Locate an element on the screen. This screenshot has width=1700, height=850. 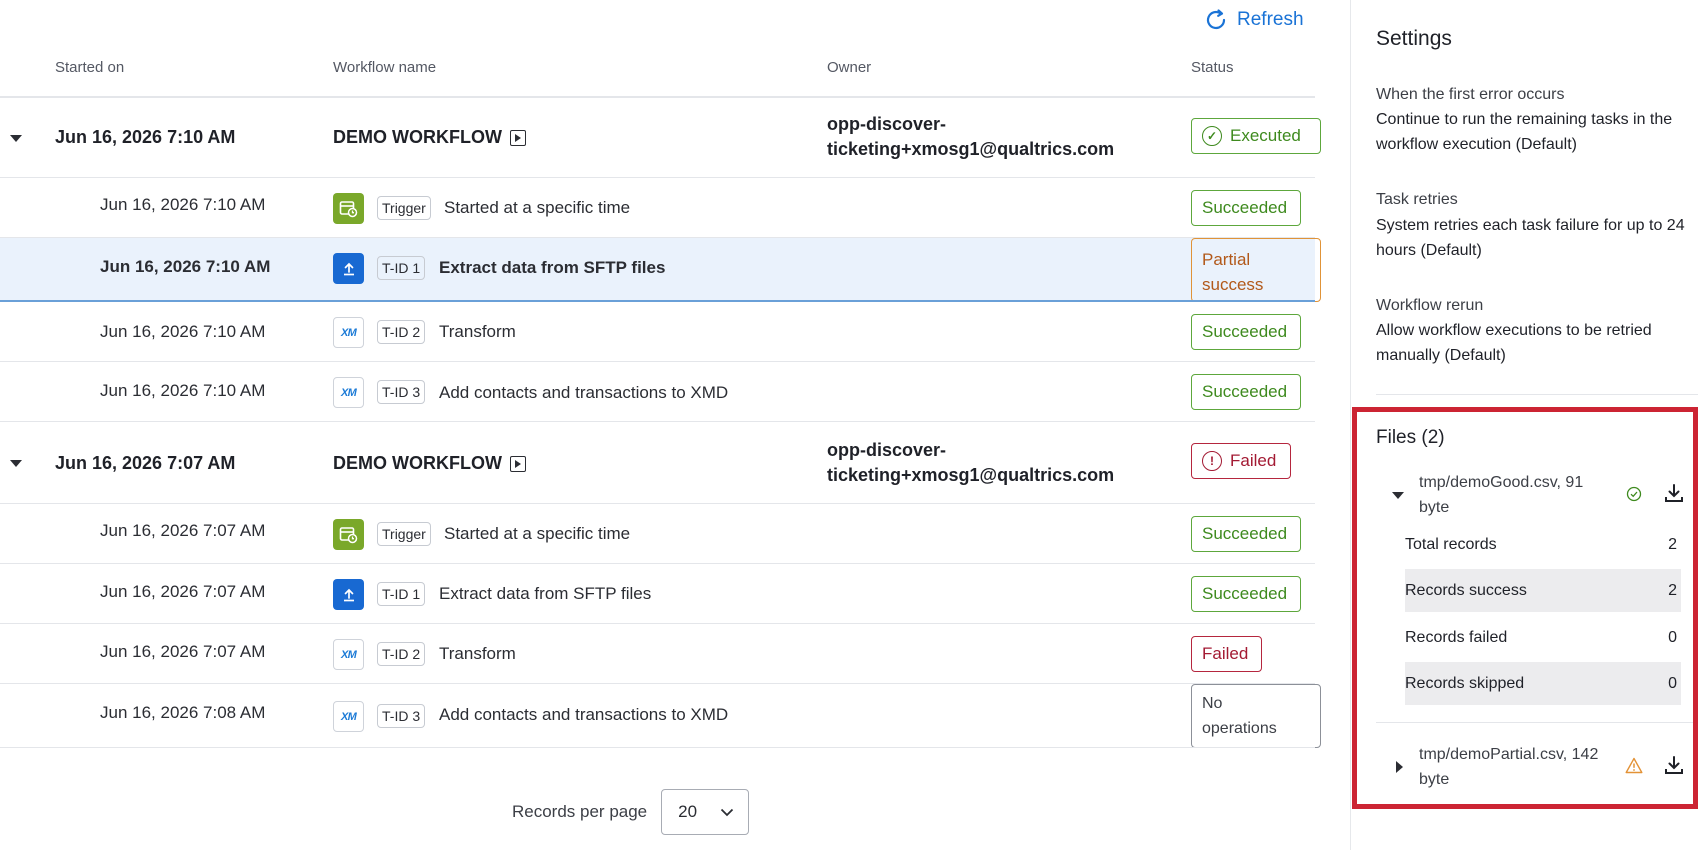
setting-label: Task retries is located at coordinates (1417, 199).